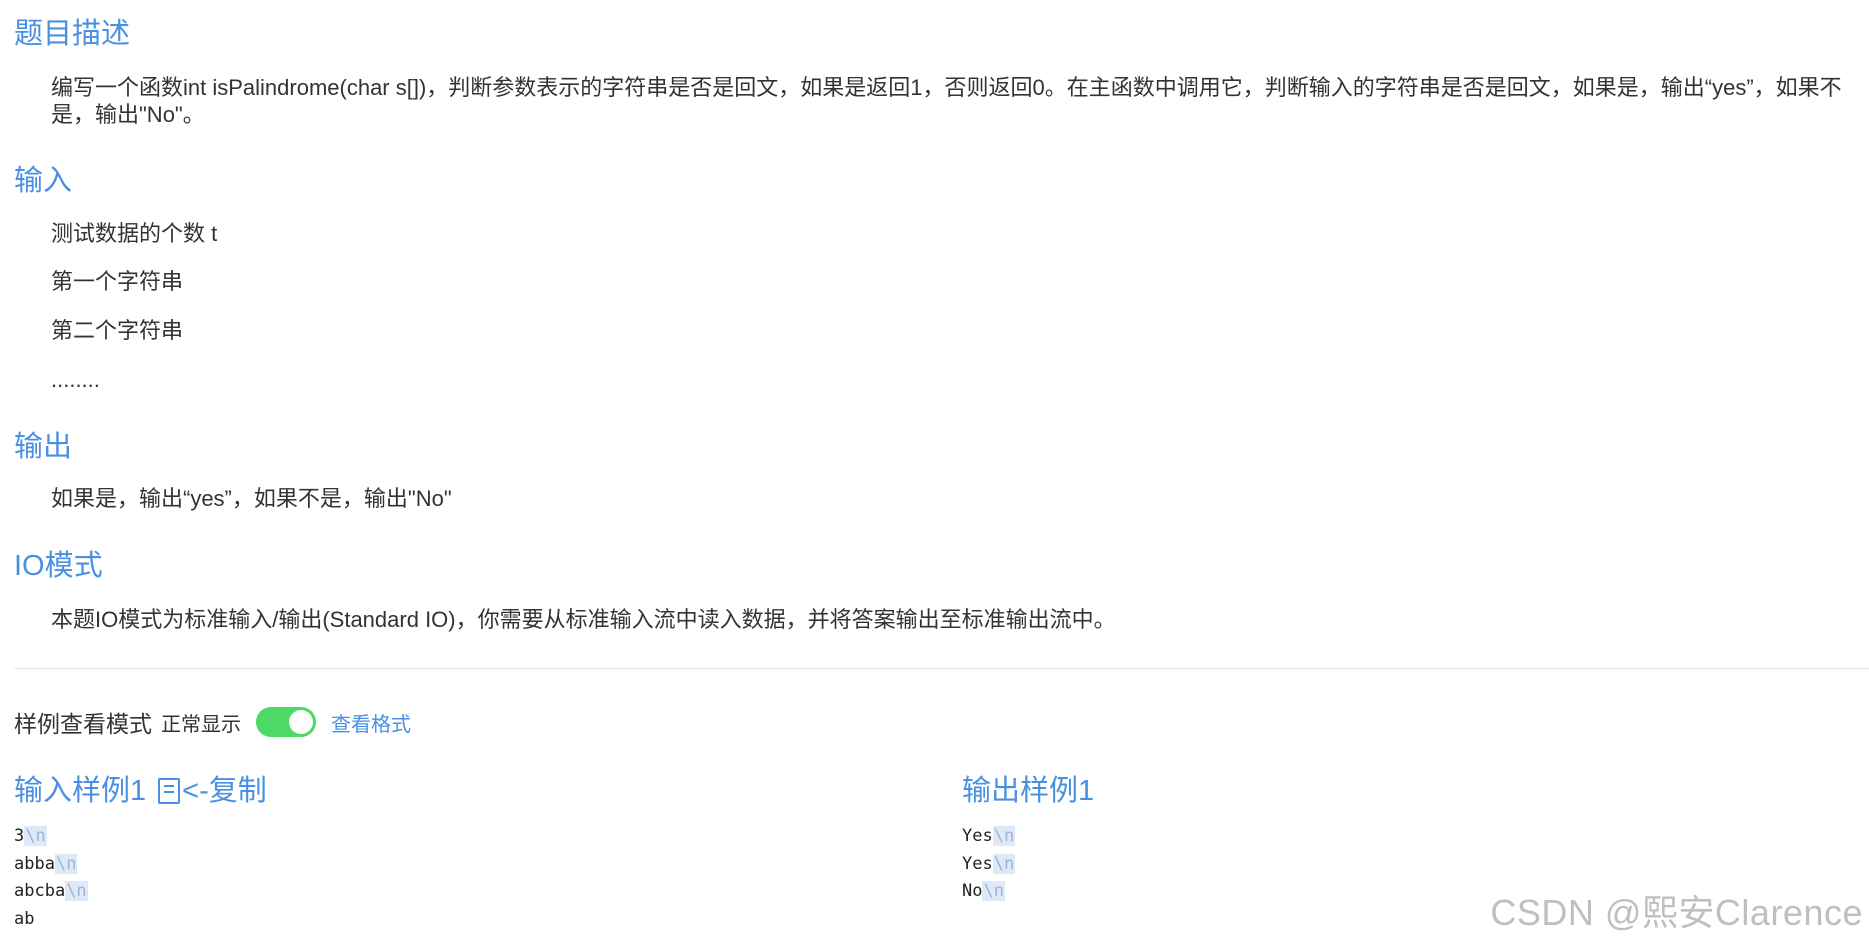  I want to click on input-line: 测试数据的个数 t, so click(134, 233).